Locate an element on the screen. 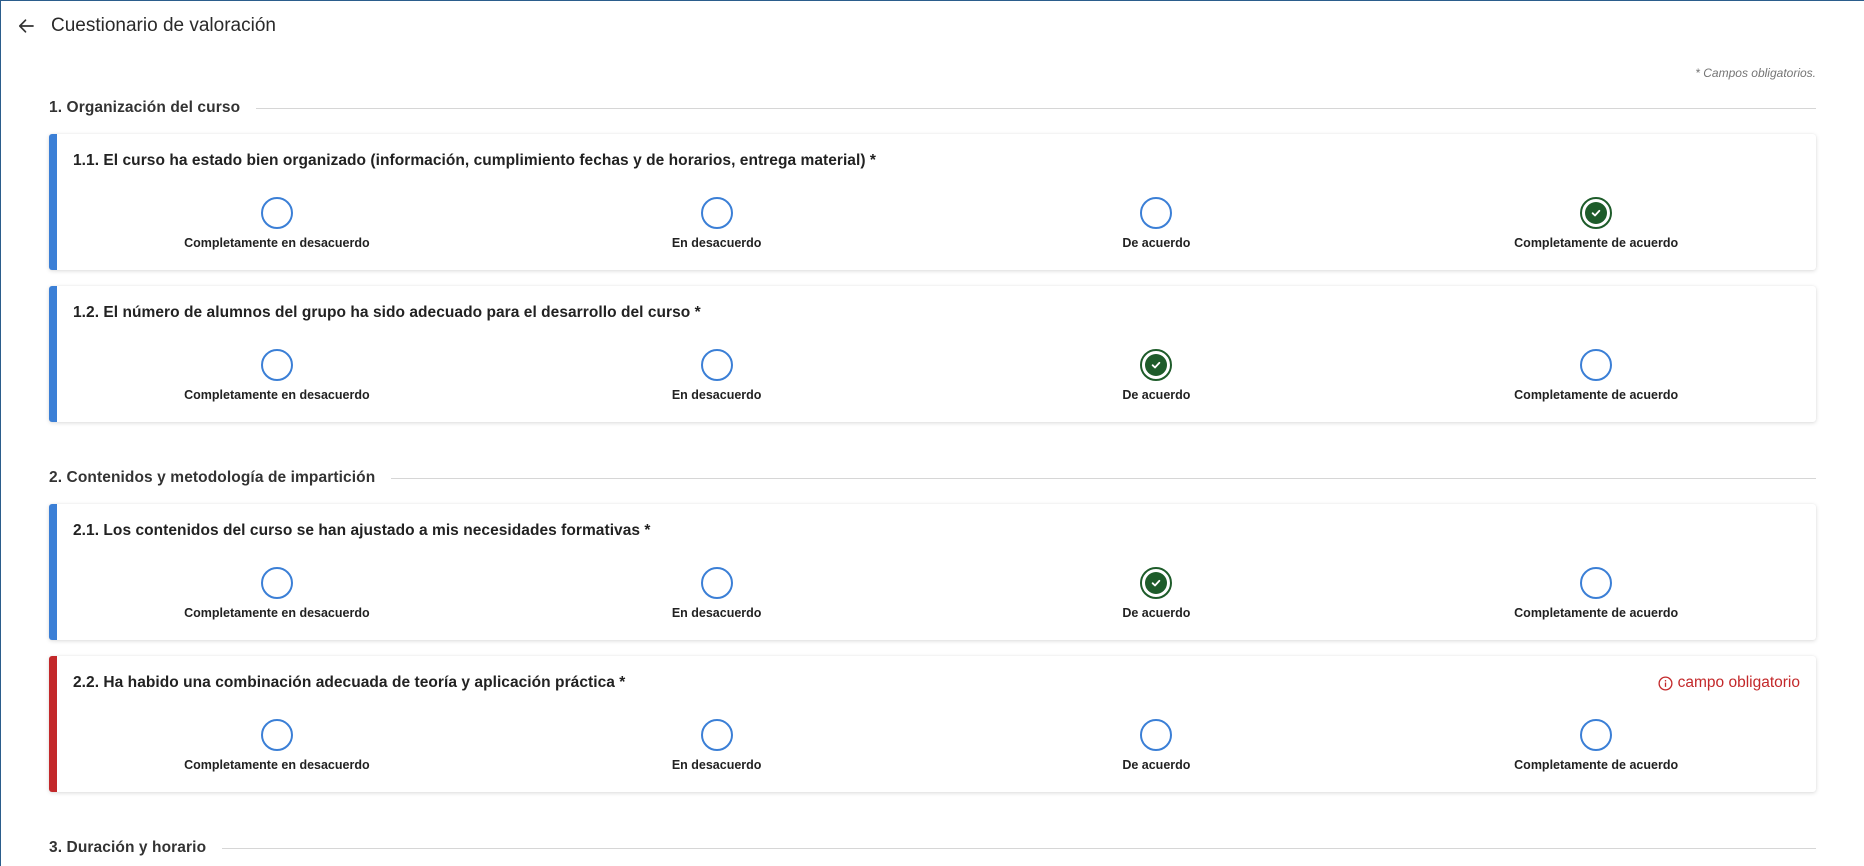  required-error-message: campo obligatorio is located at coordinates (1729, 683).